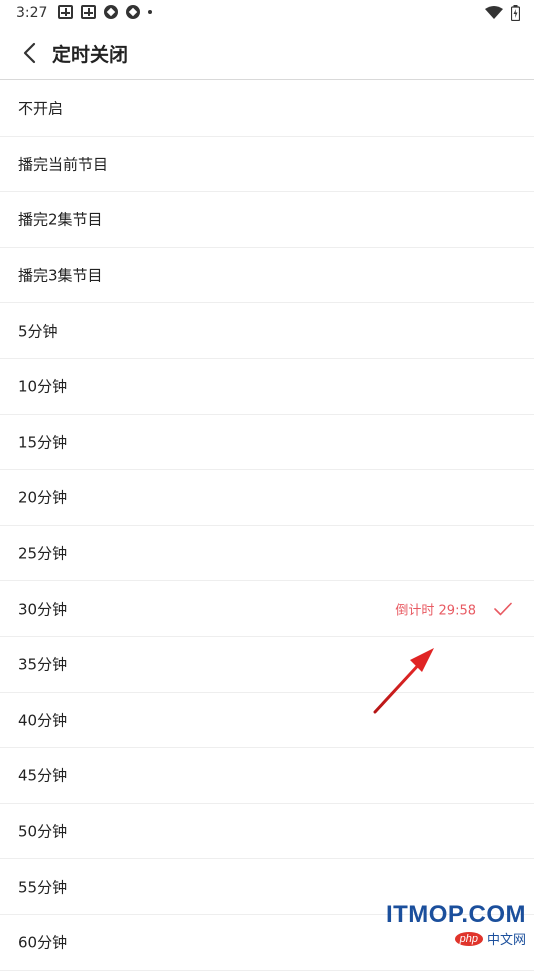  I want to click on site-watermark: ITMOP.COM php 中文网, so click(456, 924).